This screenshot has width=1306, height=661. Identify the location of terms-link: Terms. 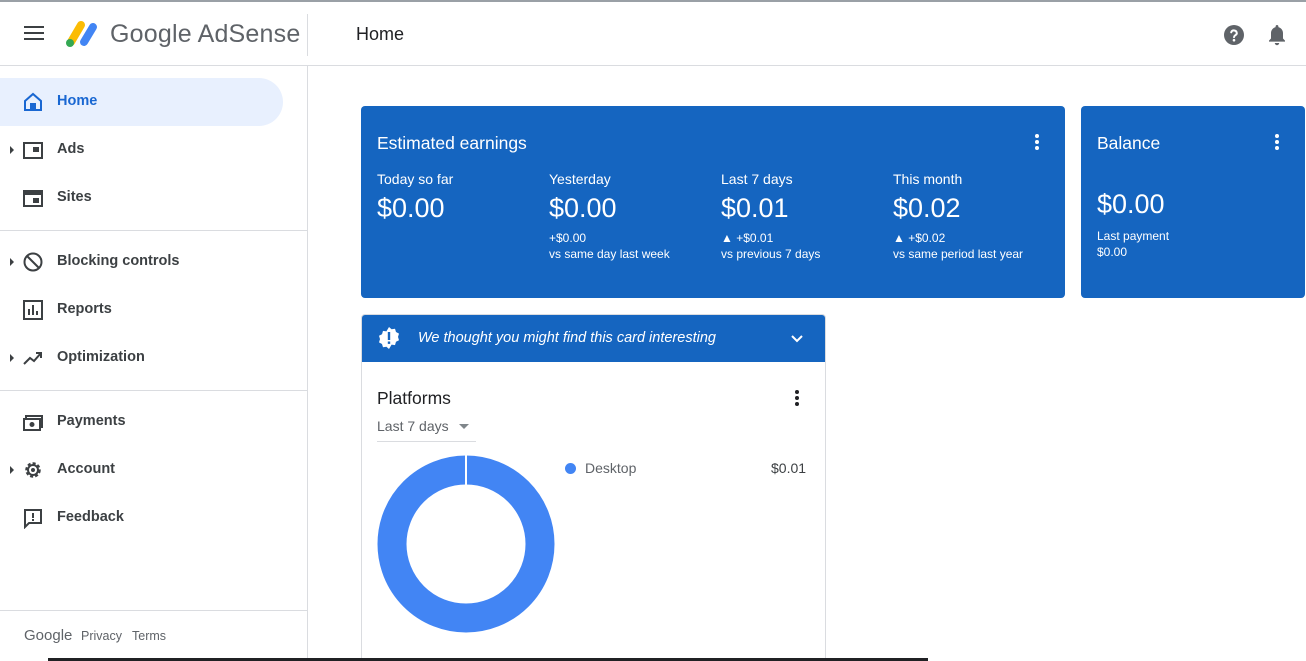
(149, 636).